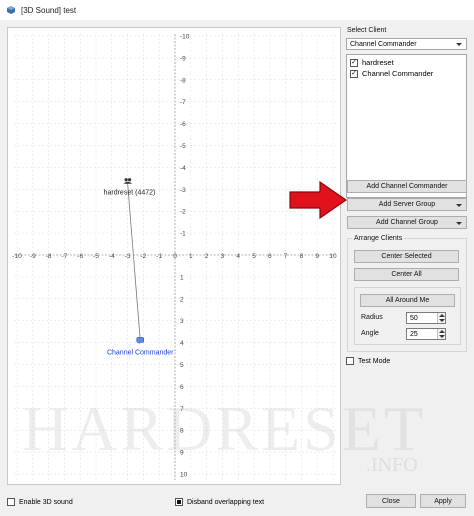 The height and width of the screenshot is (516, 474). What do you see at coordinates (182, 343) in the screenshot?
I see `y-tick-label: 4` at bounding box center [182, 343].